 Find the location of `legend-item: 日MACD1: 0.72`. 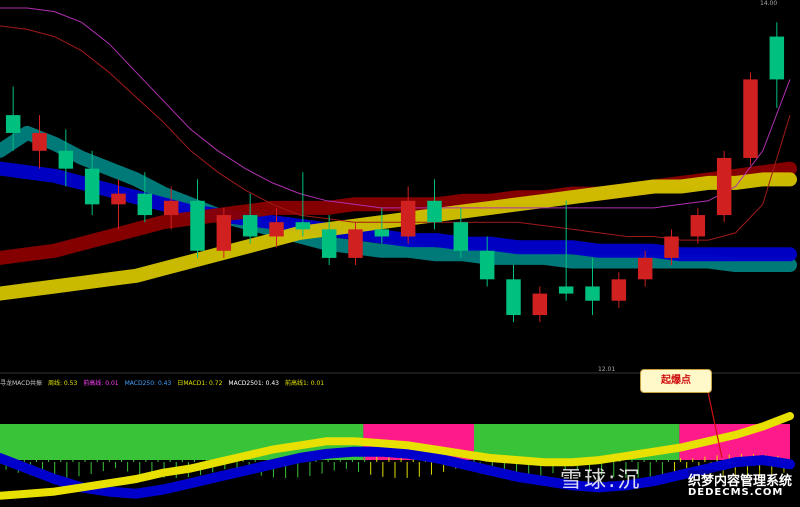

legend-item: 日MACD1: 0.72 is located at coordinates (200, 383).